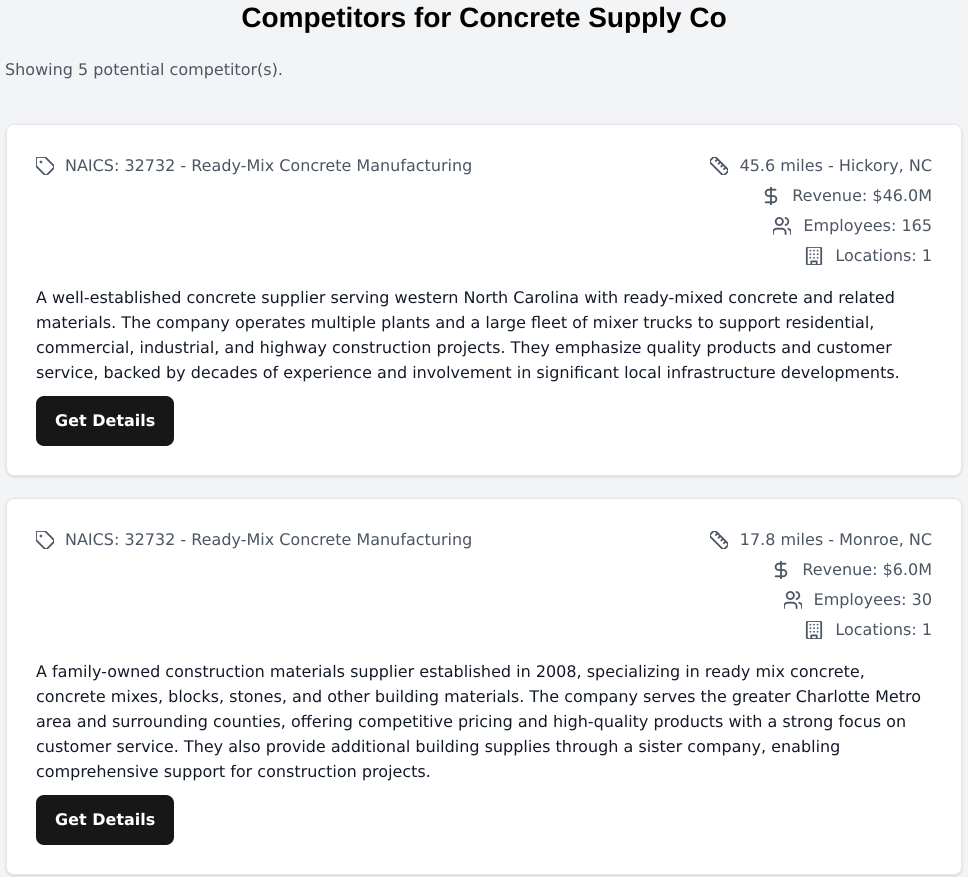  I want to click on distance-label: 45.6 miles - Hickory, NC, so click(836, 166).